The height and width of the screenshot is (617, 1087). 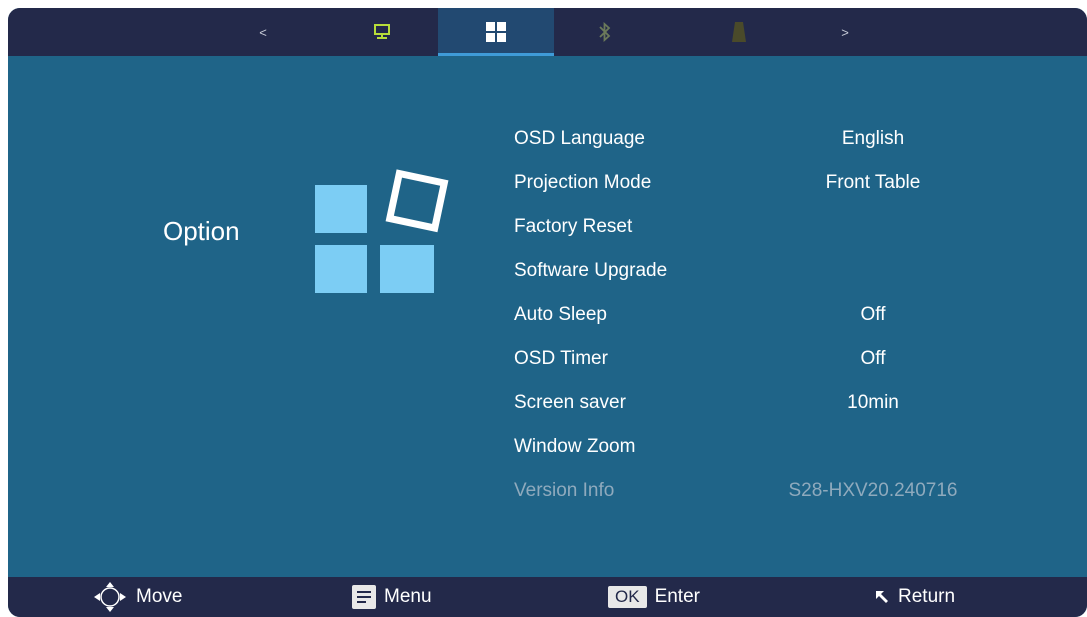 I want to click on menu-item-label: Auto Sleep, so click(x=560, y=314).